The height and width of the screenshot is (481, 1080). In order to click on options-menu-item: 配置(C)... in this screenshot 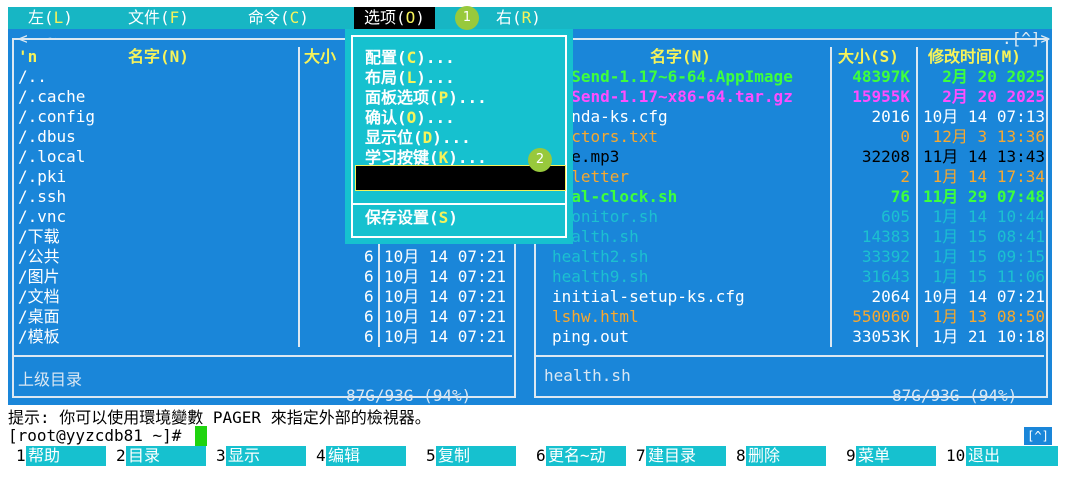, I will do `click(410, 58)`.